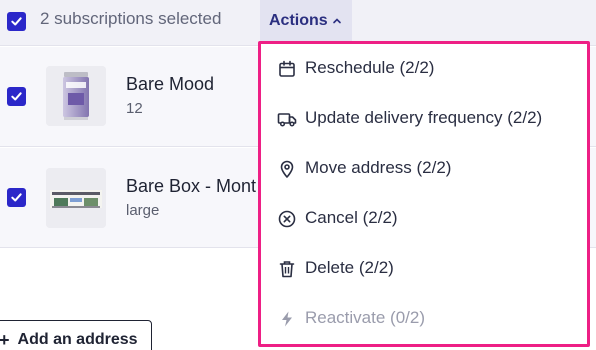 Image resolution: width=596 pixels, height=350 pixels. I want to click on calendar-icon, so click(287, 68).